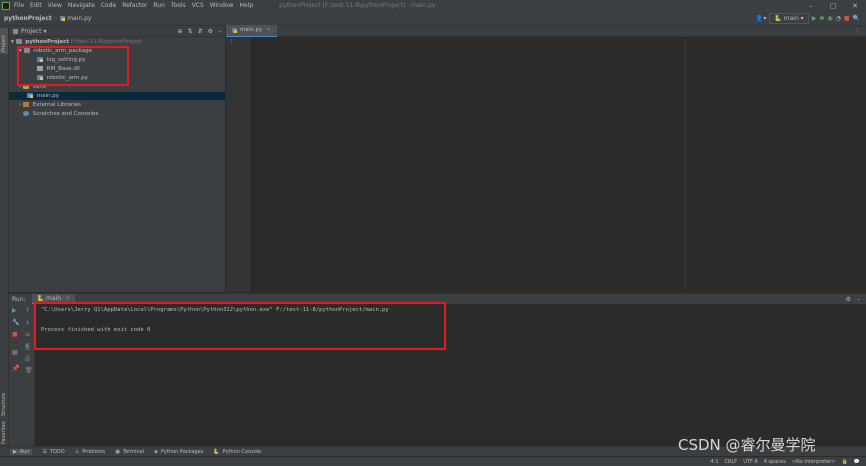 Image resolution: width=866 pixels, height=466 pixels. What do you see at coordinates (178, 5) in the screenshot?
I see `menu-item-tools: Tools` at bounding box center [178, 5].